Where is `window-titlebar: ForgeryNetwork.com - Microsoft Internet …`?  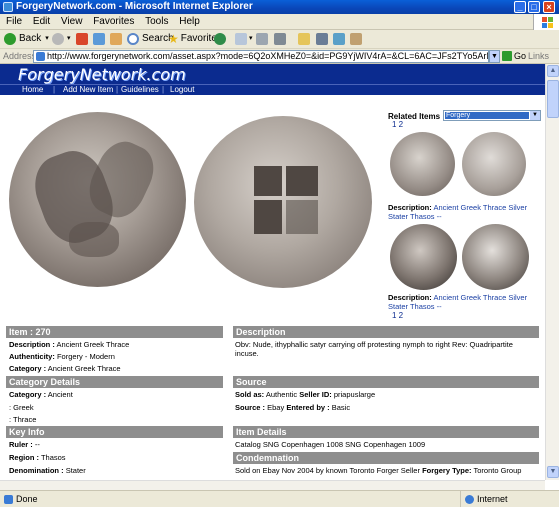 window-titlebar: ForgeryNetwork.com - Microsoft Internet … is located at coordinates (279, 7).